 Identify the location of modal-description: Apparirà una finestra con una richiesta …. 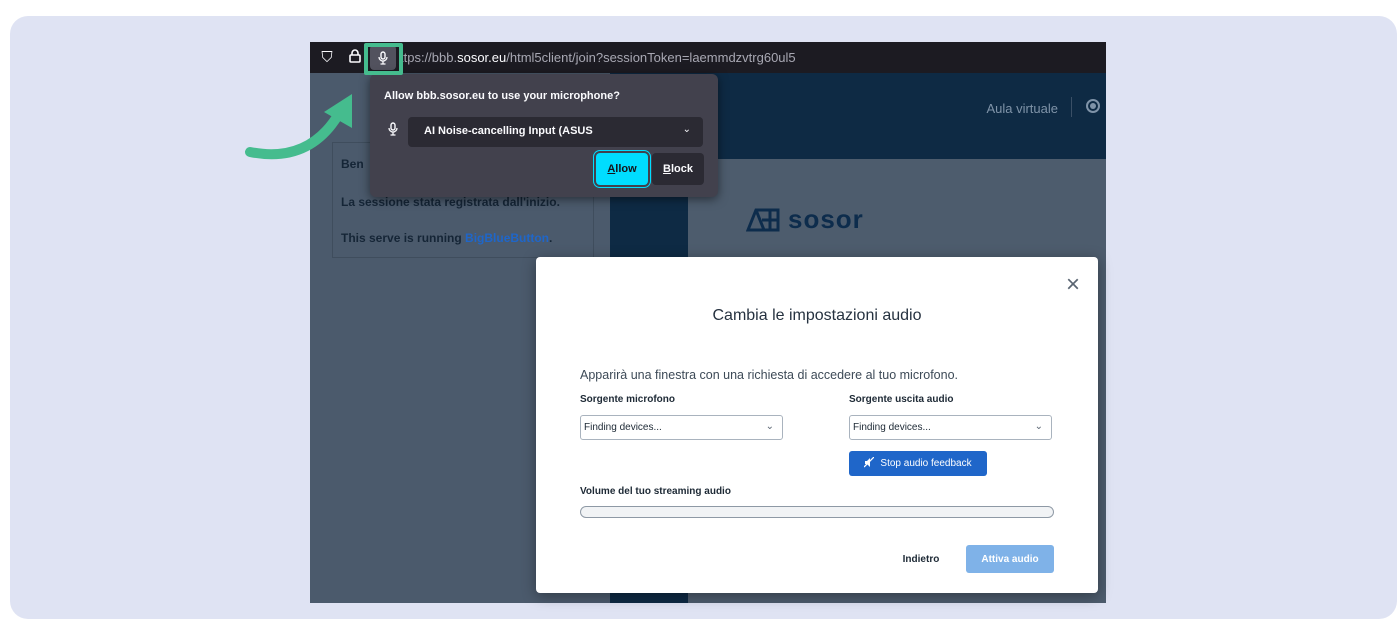
(769, 375).